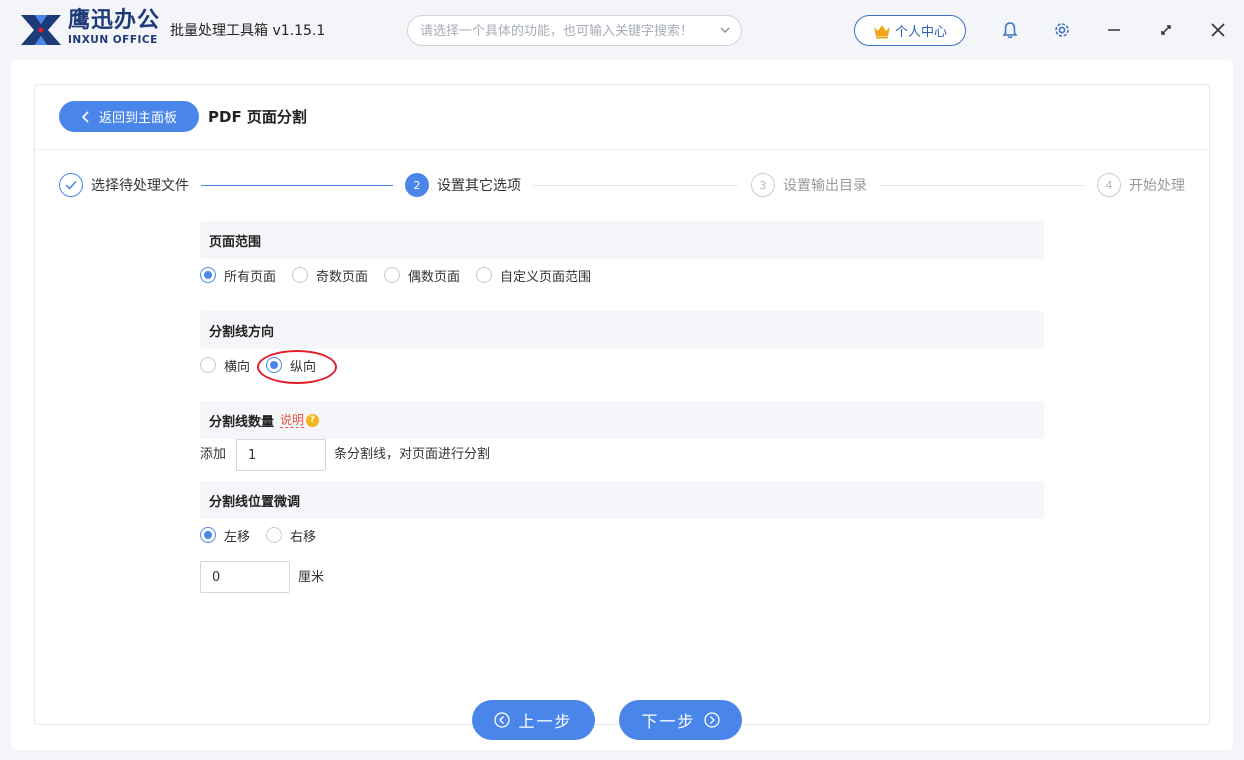 The width and height of the screenshot is (1244, 760). What do you see at coordinates (292, 420) in the screenshot?
I see `help-link: 说明` at bounding box center [292, 420].